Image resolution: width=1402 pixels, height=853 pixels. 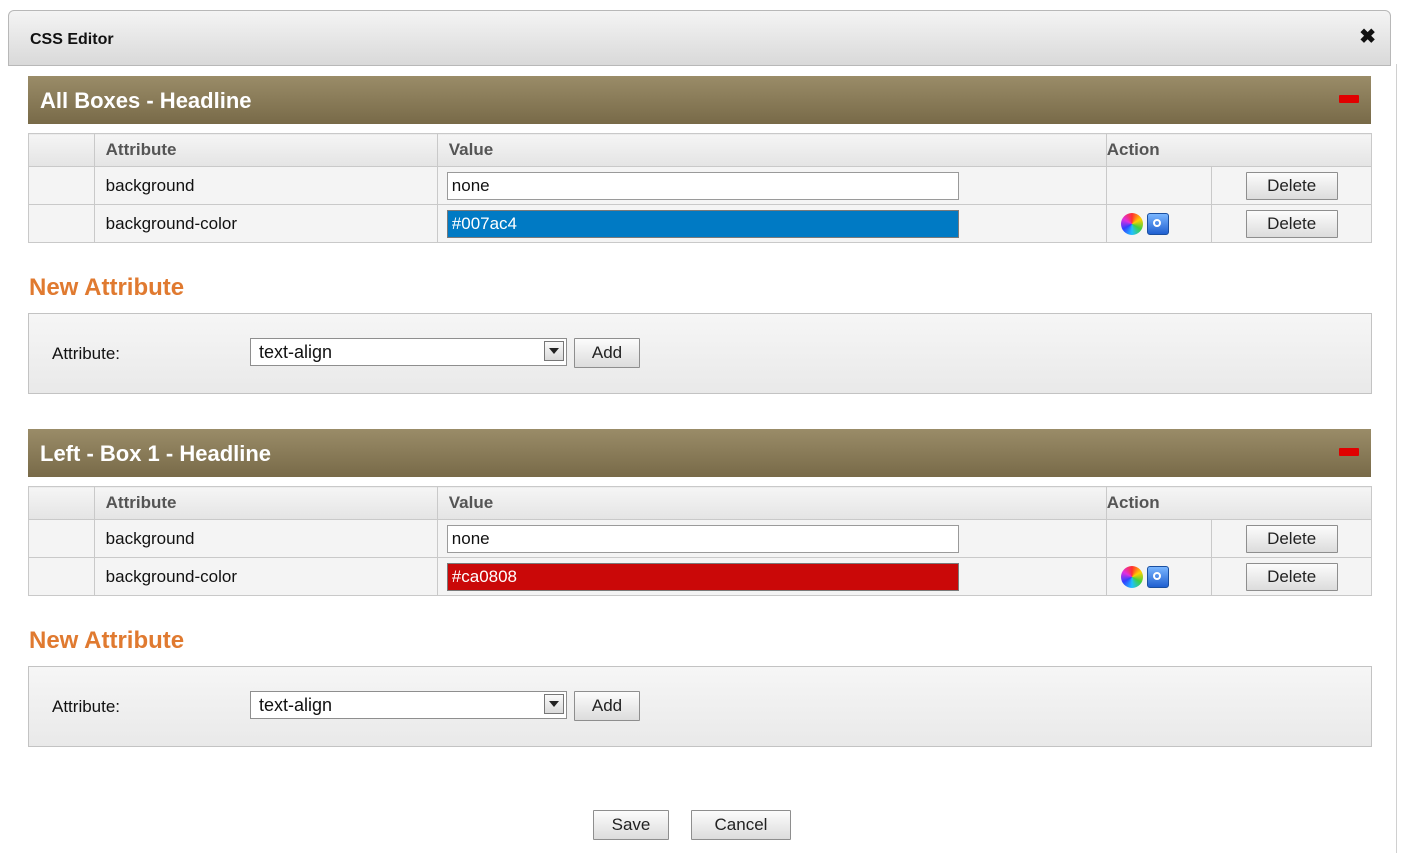 I want to click on section-header-left-box-1: Left - Box 1 - Headline, so click(x=699, y=453).